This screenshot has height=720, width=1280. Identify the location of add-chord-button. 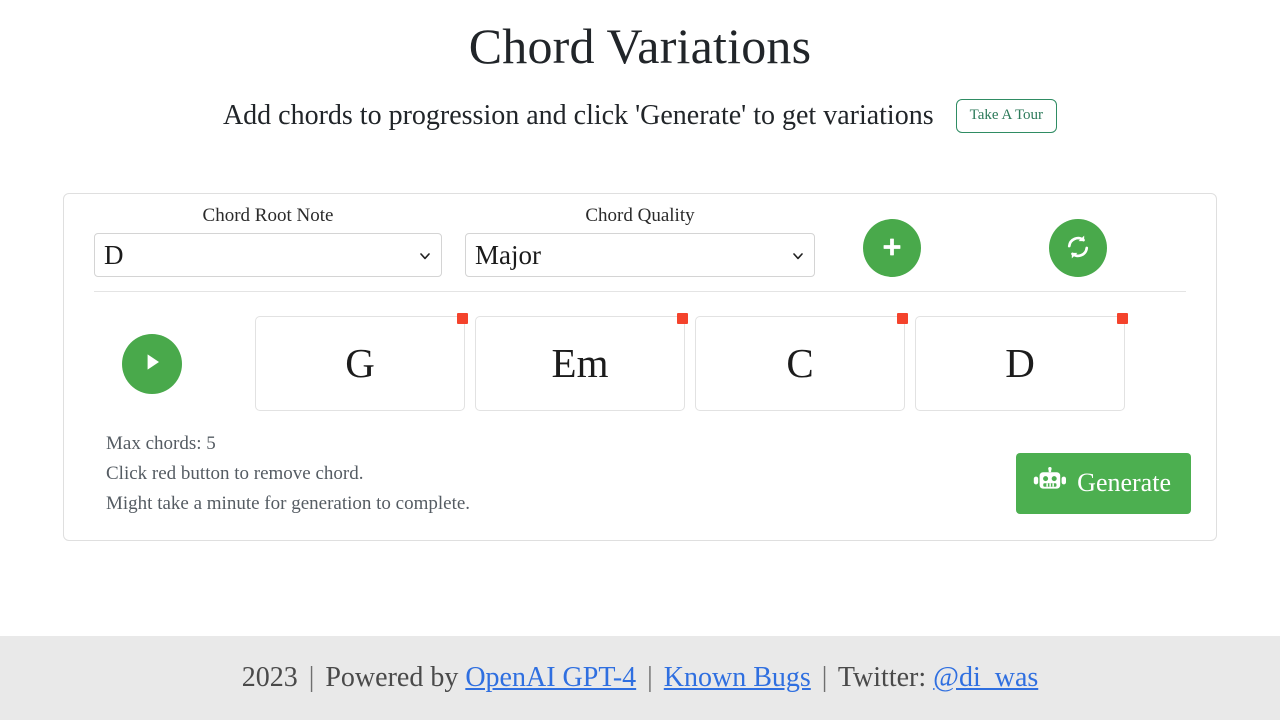
(892, 248).